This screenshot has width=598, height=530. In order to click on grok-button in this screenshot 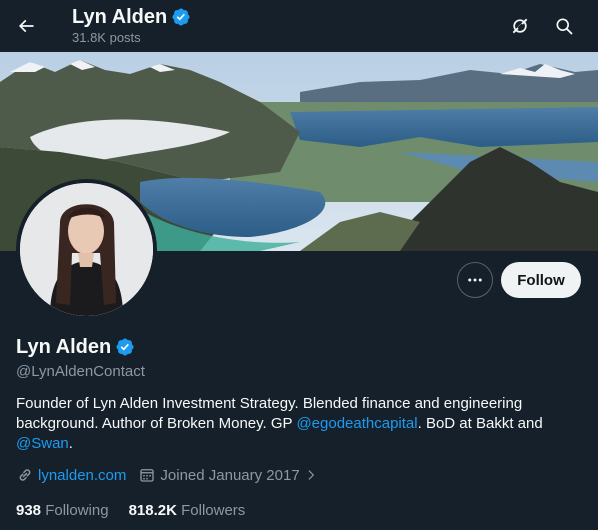, I will do `click(520, 26)`.